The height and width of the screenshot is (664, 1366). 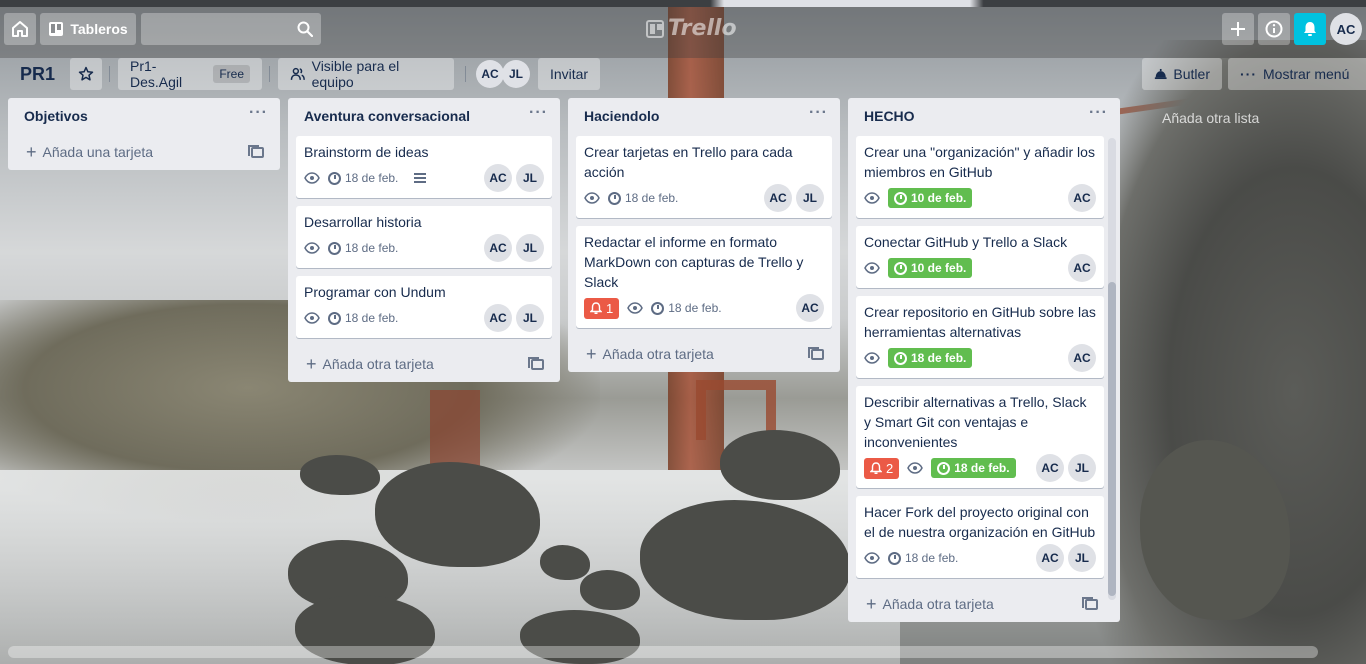 I want to click on info-button, so click(x=1274, y=29).